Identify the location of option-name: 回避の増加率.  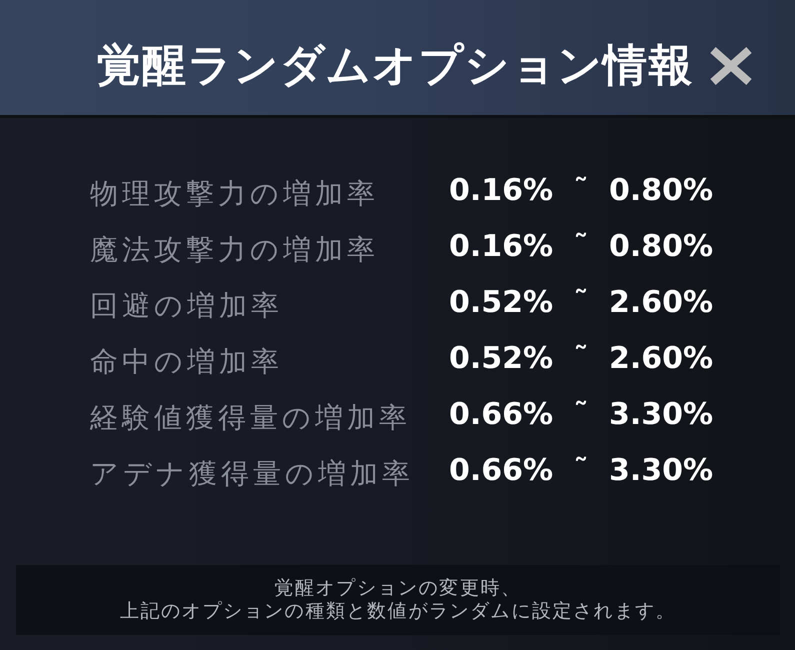
(186, 305).